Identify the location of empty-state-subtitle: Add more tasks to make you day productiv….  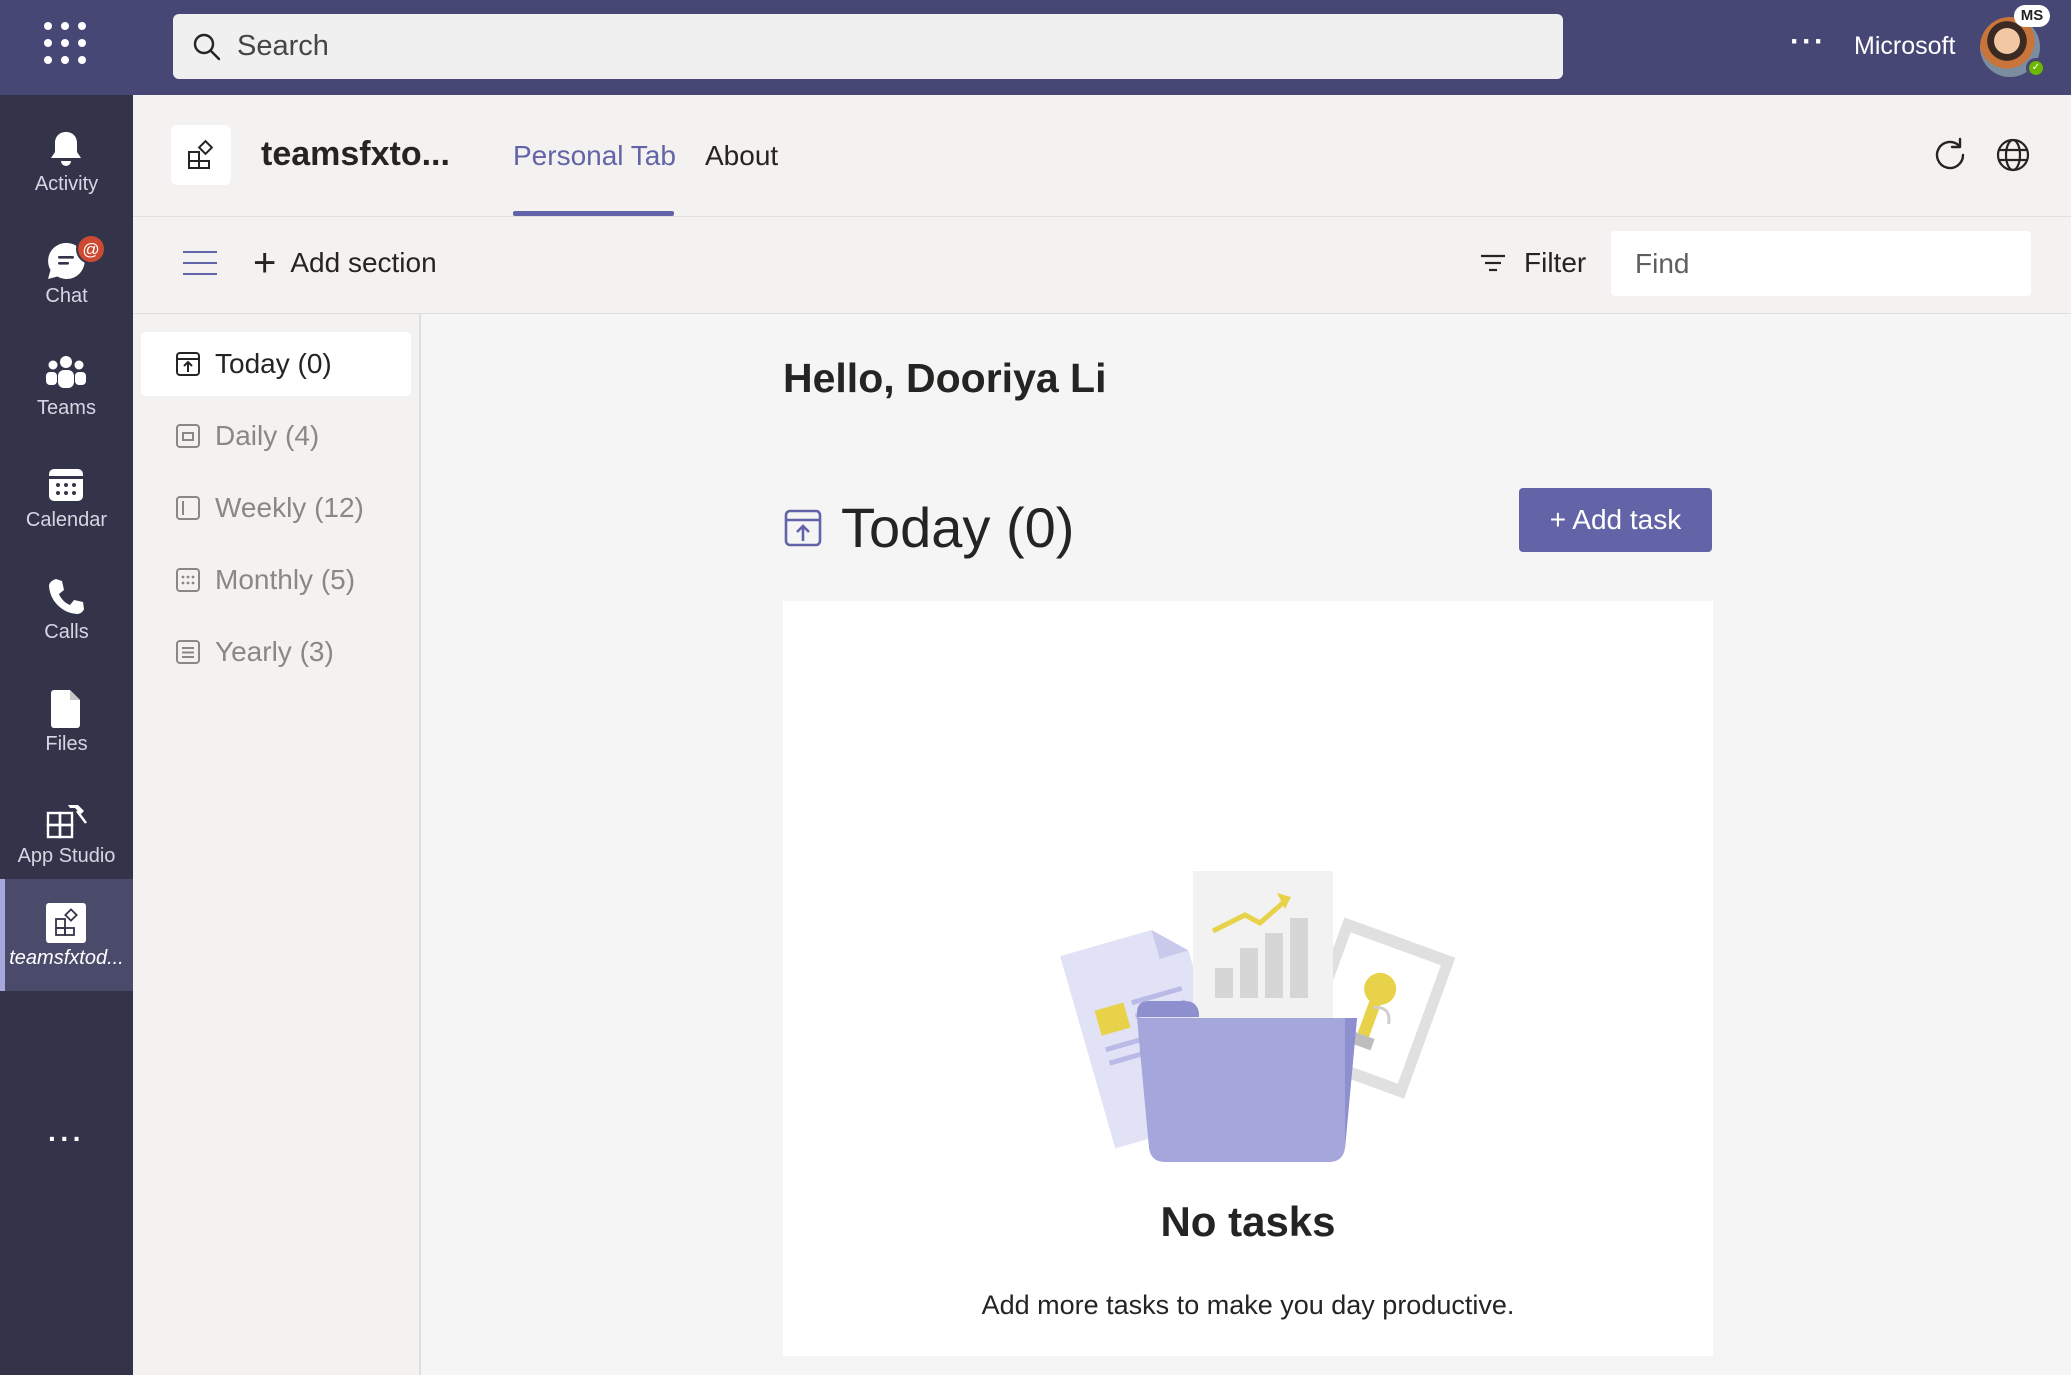
(1248, 1305).